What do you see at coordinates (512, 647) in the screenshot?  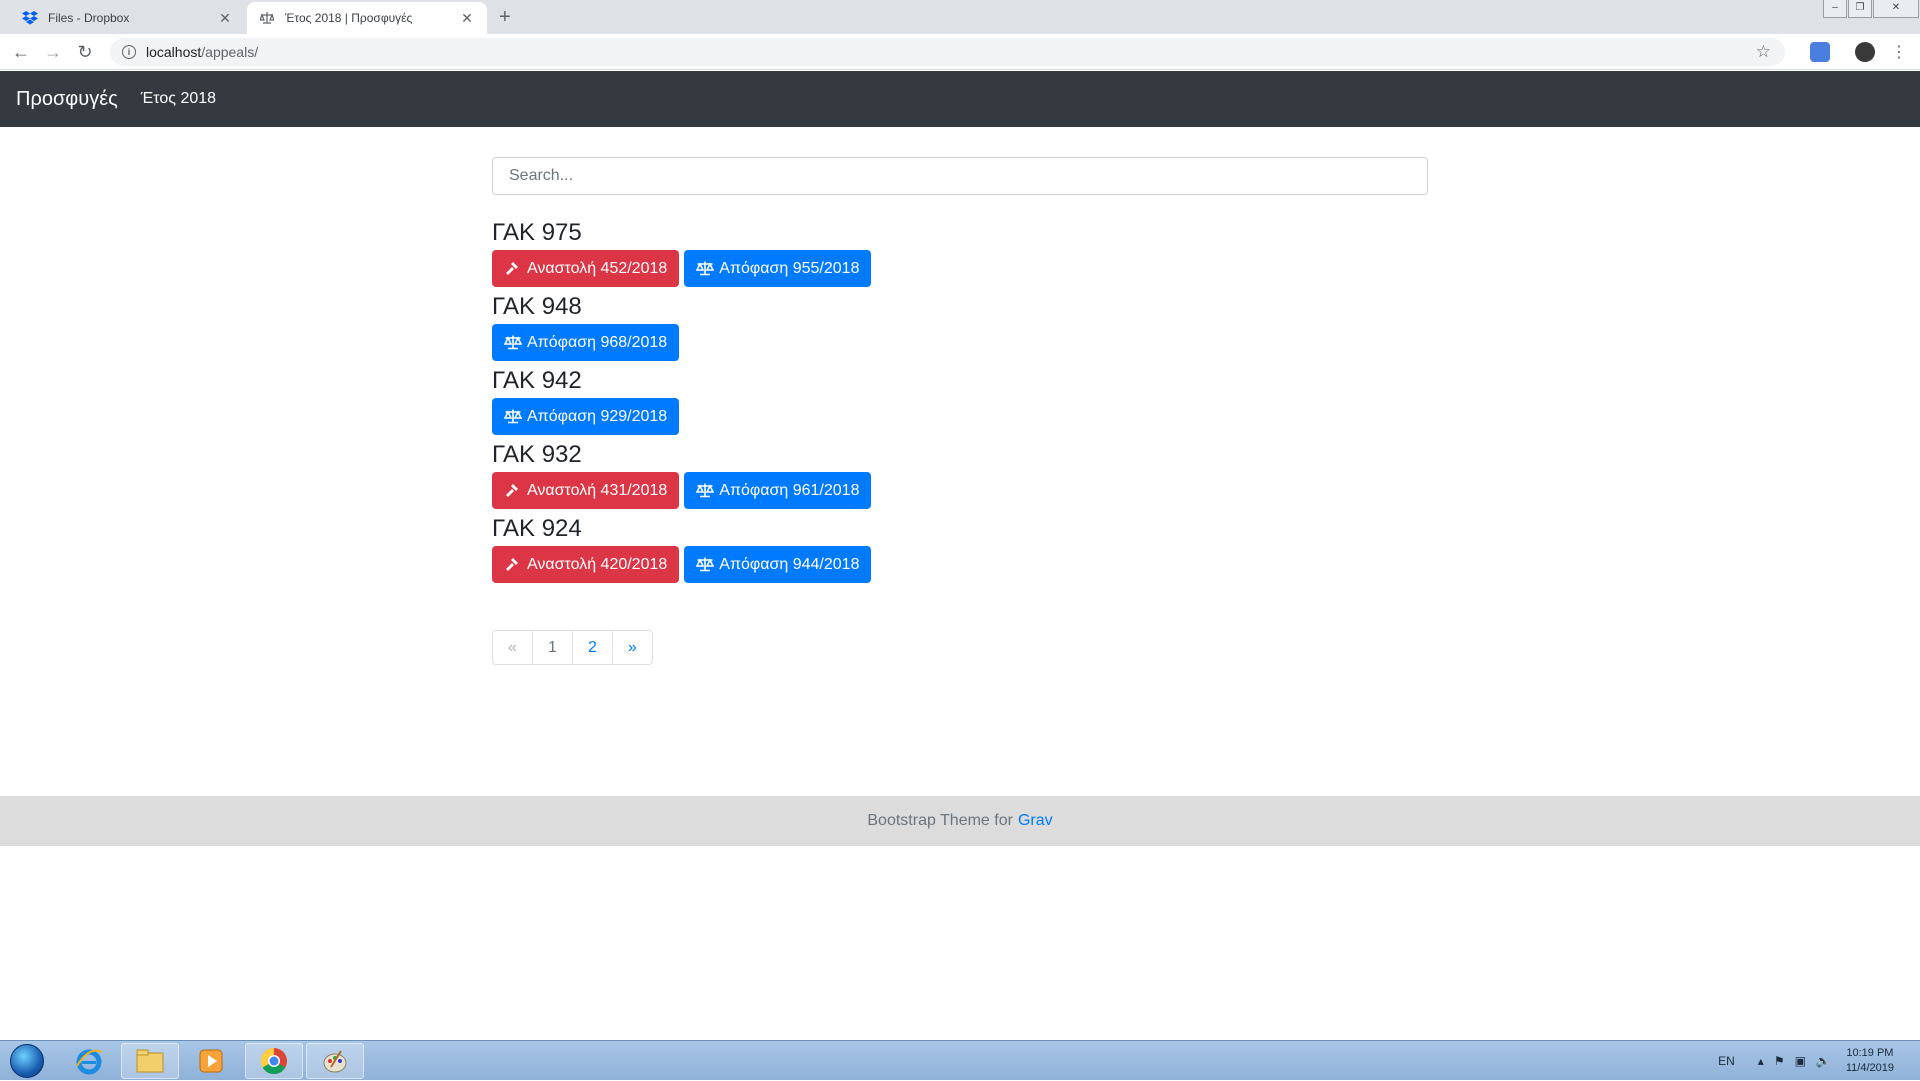 I see `page-prev: «` at bounding box center [512, 647].